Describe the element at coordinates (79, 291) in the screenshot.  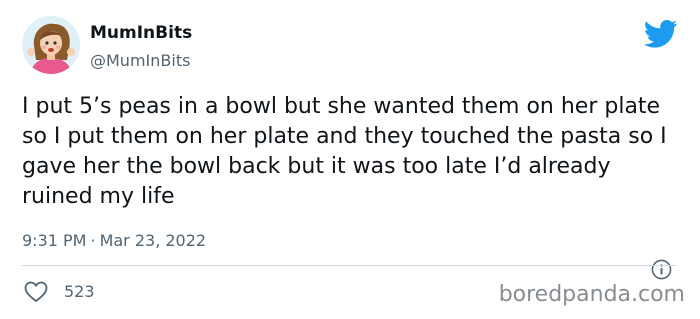
I see `like-count: 523` at that location.